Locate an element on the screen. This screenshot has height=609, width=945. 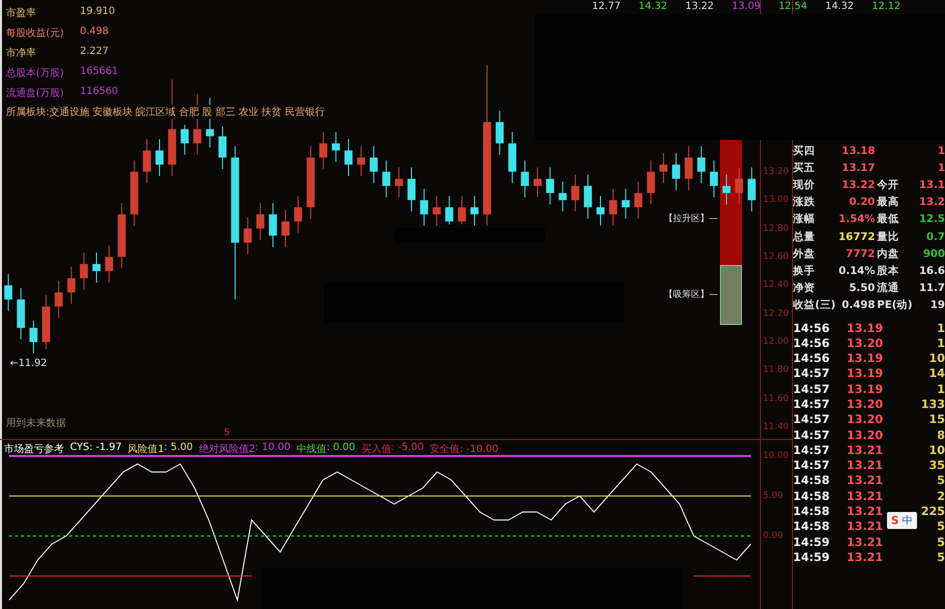
indicator-value: 安全值: -10.00 is located at coordinates (464, 449).